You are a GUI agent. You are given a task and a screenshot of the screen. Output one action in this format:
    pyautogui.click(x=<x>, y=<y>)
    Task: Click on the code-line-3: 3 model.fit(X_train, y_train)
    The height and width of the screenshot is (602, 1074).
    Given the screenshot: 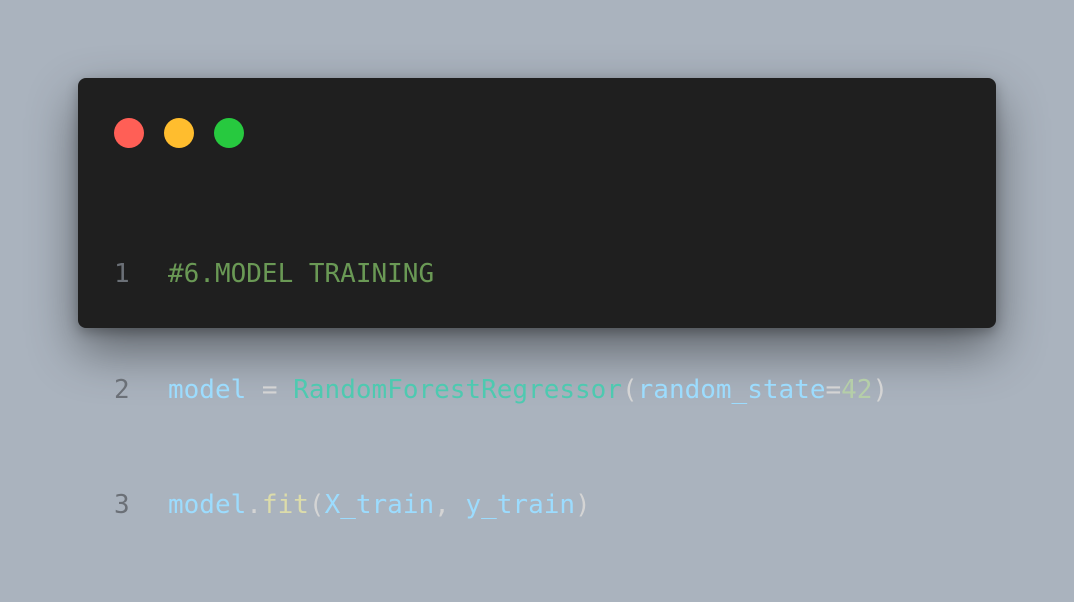 What is the action you would take?
    pyautogui.click(x=501, y=505)
    